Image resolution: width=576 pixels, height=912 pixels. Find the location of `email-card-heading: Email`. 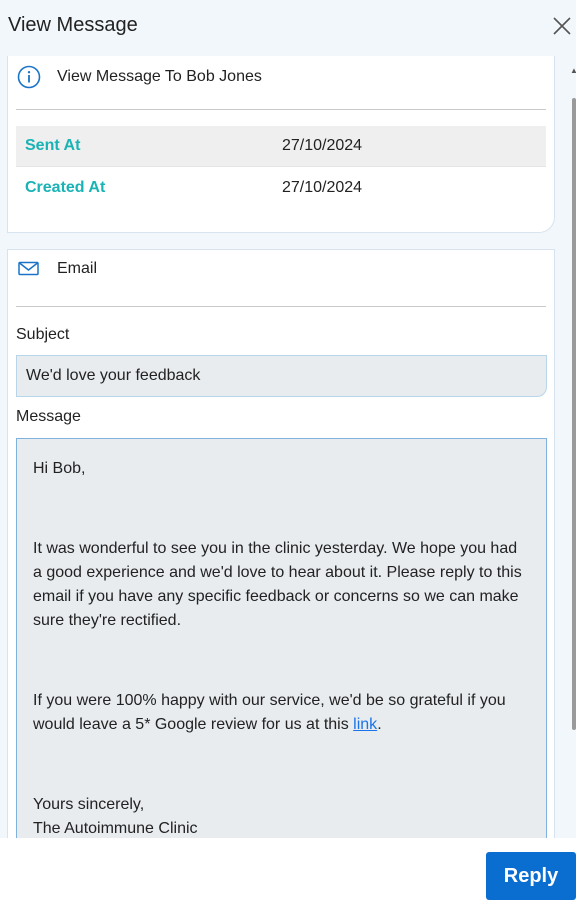

email-card-heading: Email is located at coordinates (77, 268).